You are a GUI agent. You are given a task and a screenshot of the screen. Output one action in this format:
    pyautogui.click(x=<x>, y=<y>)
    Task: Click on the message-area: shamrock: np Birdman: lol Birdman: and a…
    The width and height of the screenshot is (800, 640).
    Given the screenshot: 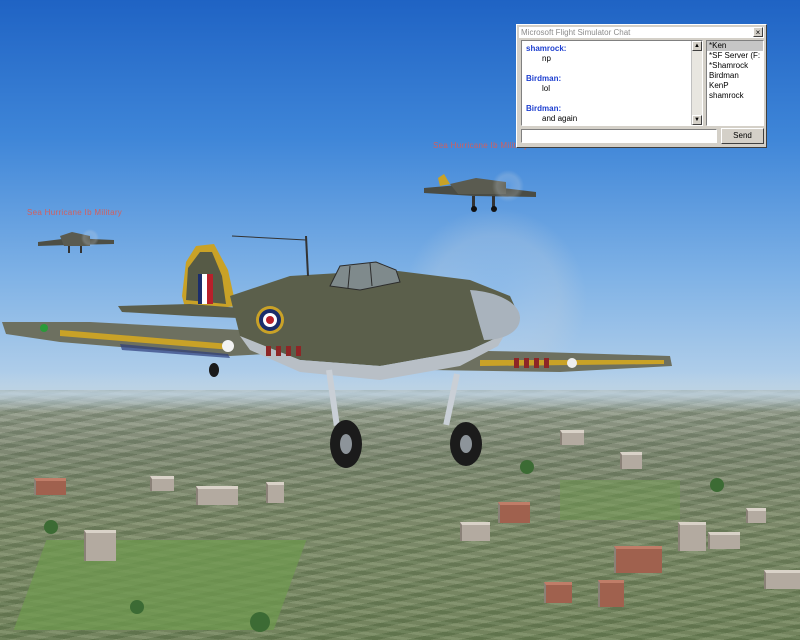 What is the action you would take?
    pyautogui.click(x=612, y=83)
    